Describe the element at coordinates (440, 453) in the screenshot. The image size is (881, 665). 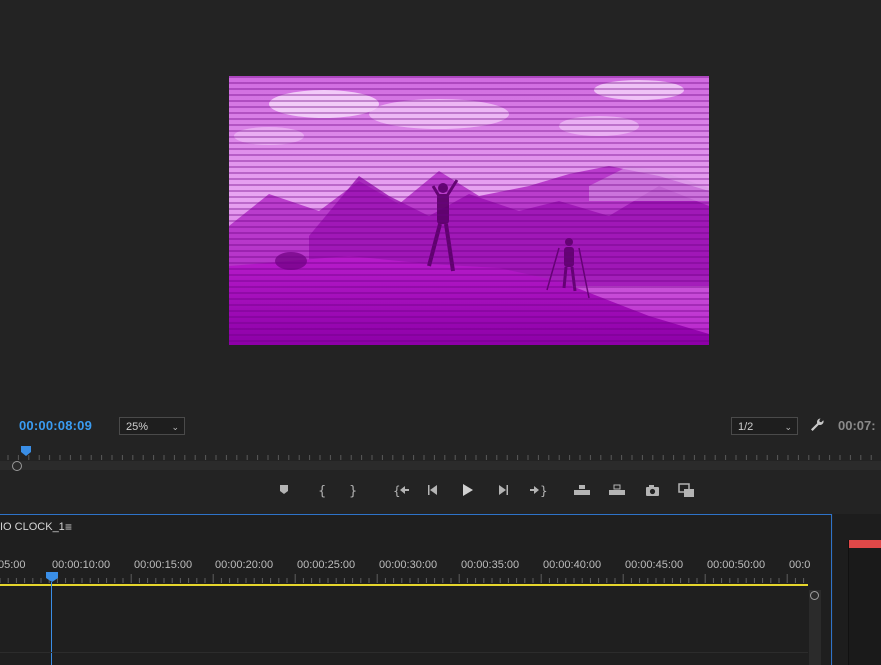
I see `monitor-time-ruler` at that location.